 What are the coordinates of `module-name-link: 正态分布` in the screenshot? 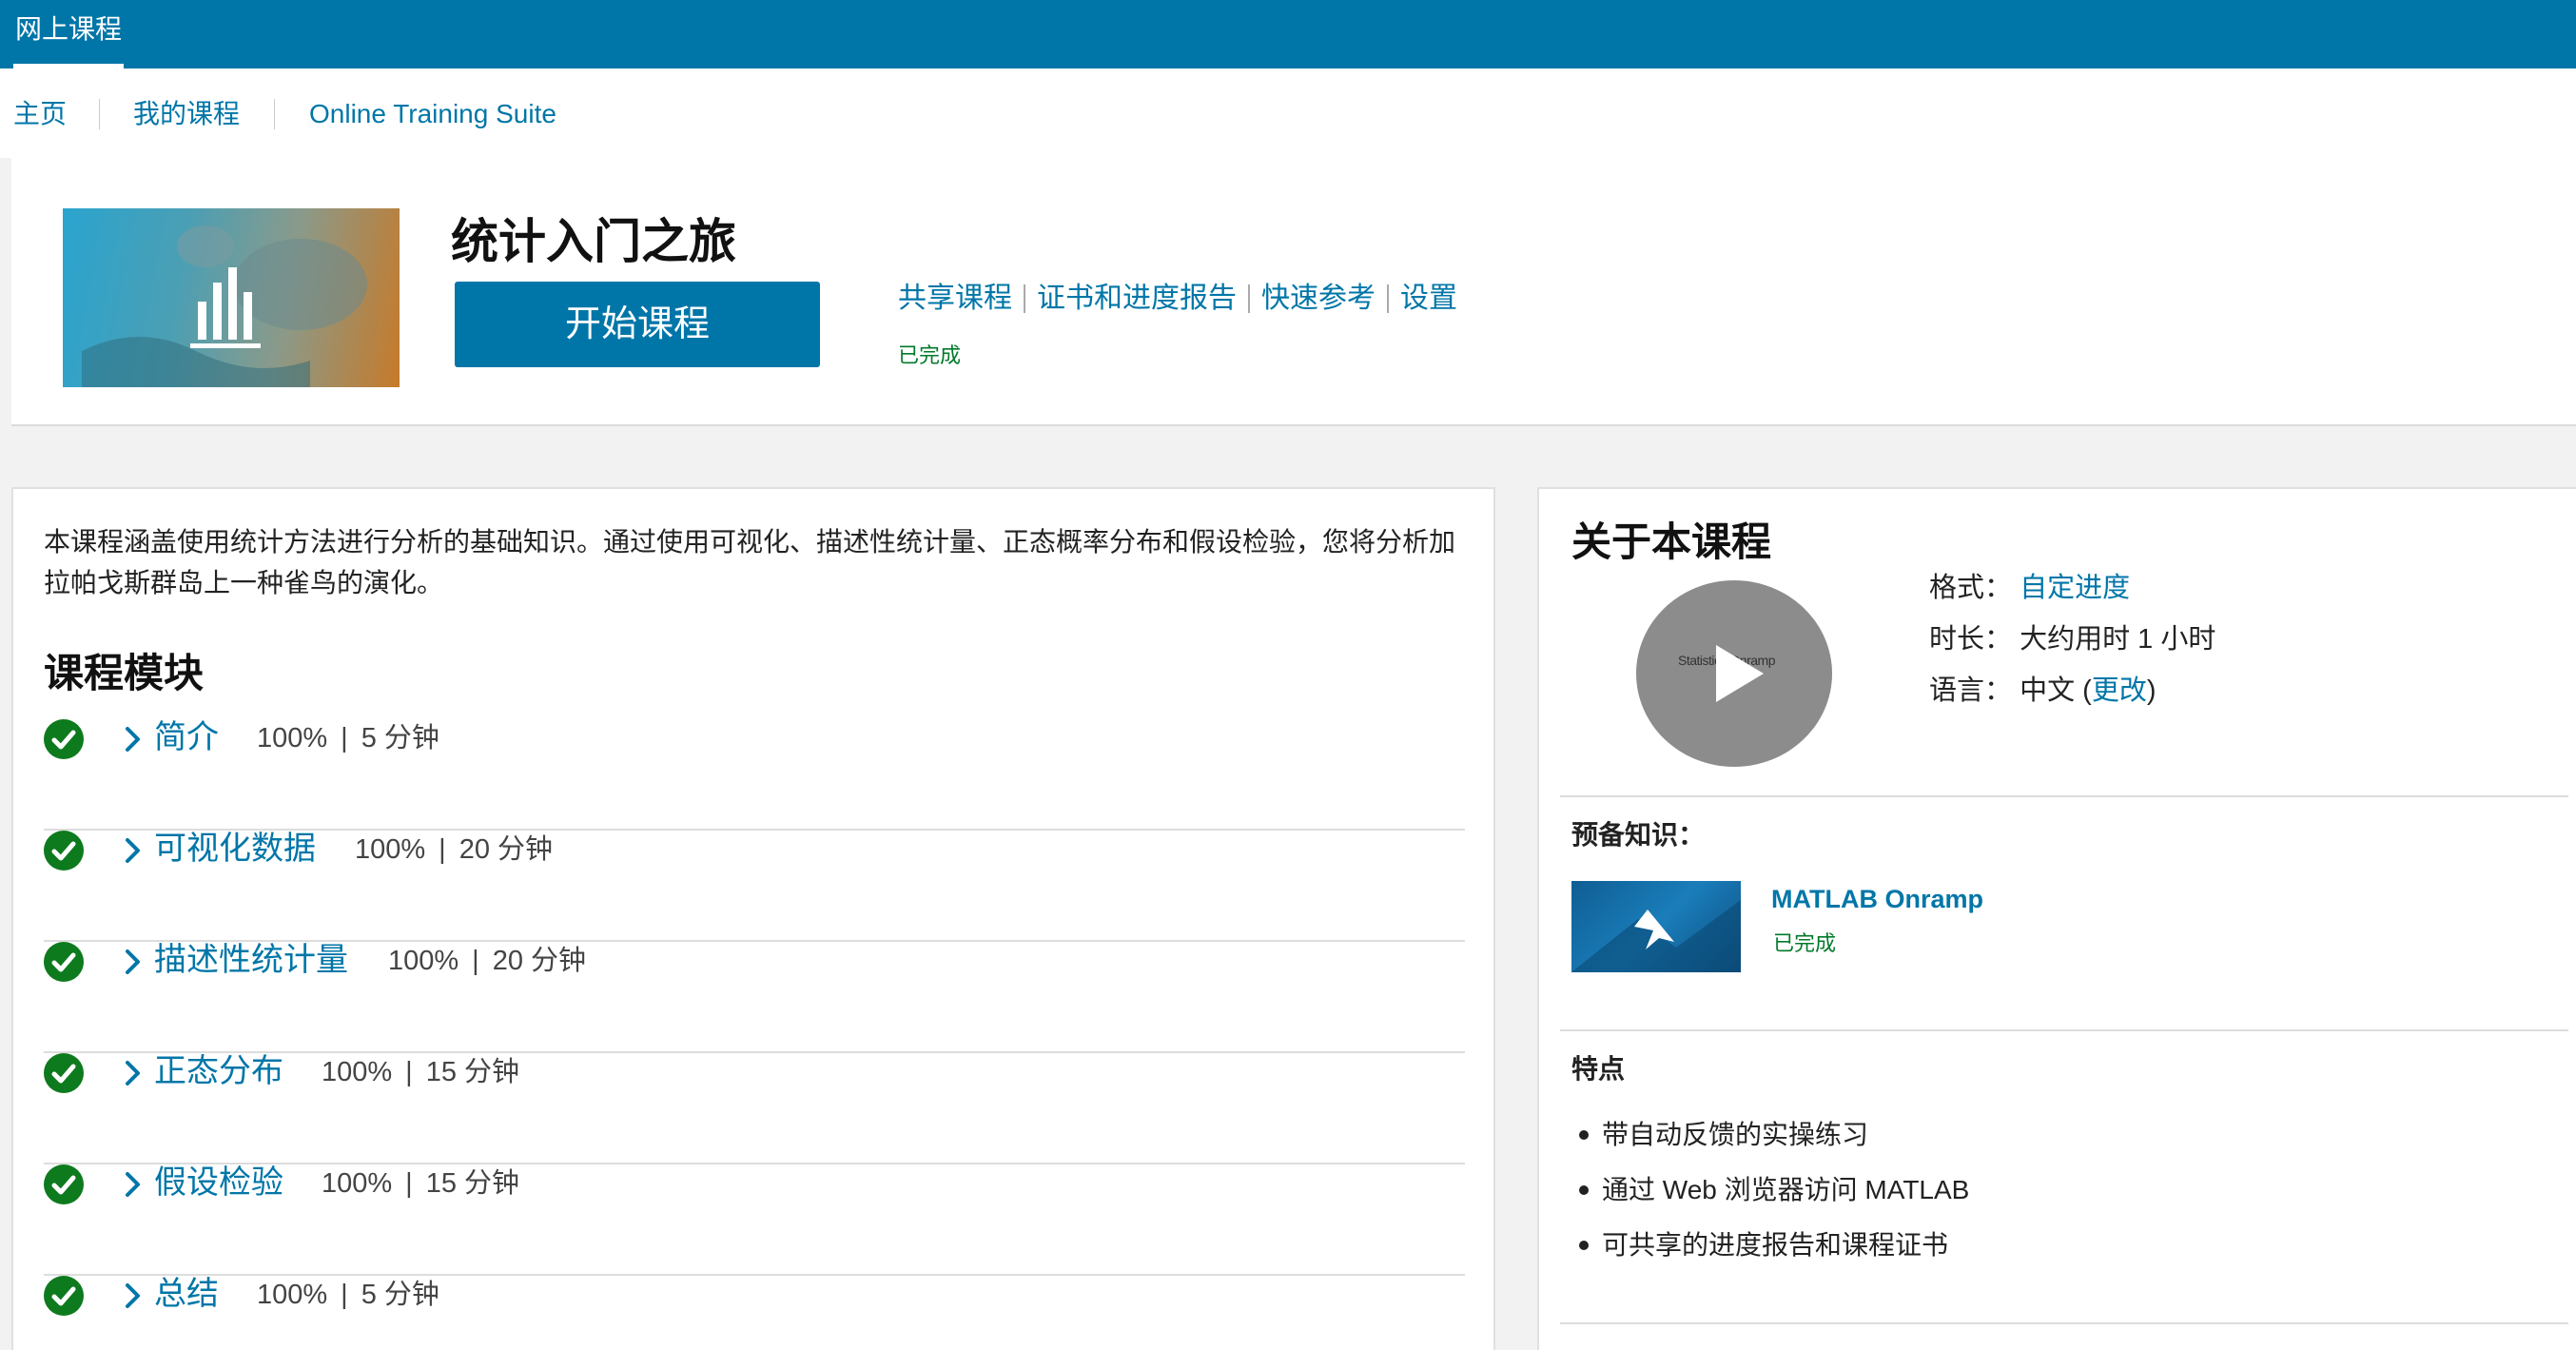 It's located at (219, 1071).